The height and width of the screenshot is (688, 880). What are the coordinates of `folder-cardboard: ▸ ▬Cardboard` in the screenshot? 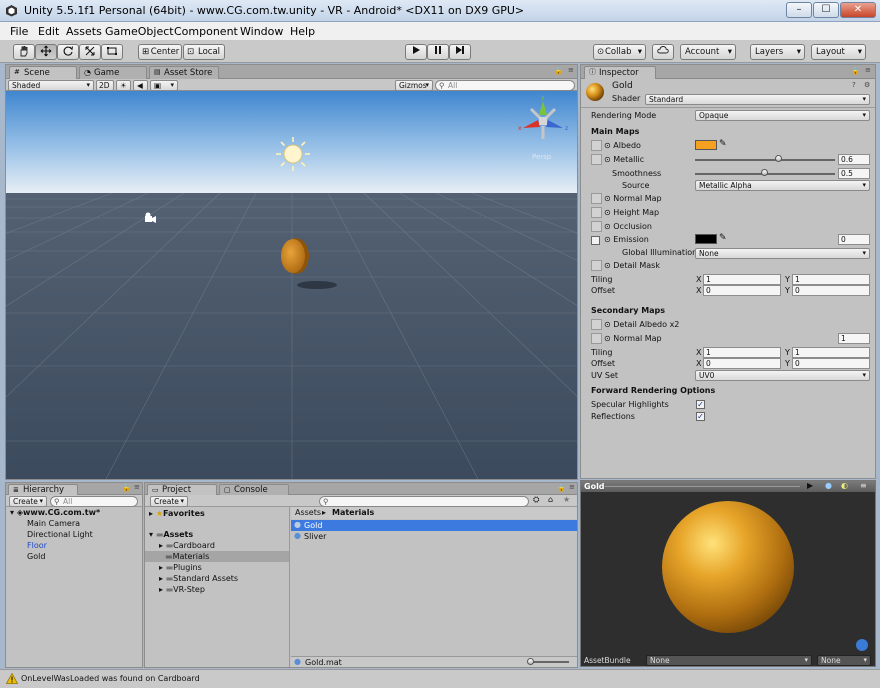 It's located at (187, 545).